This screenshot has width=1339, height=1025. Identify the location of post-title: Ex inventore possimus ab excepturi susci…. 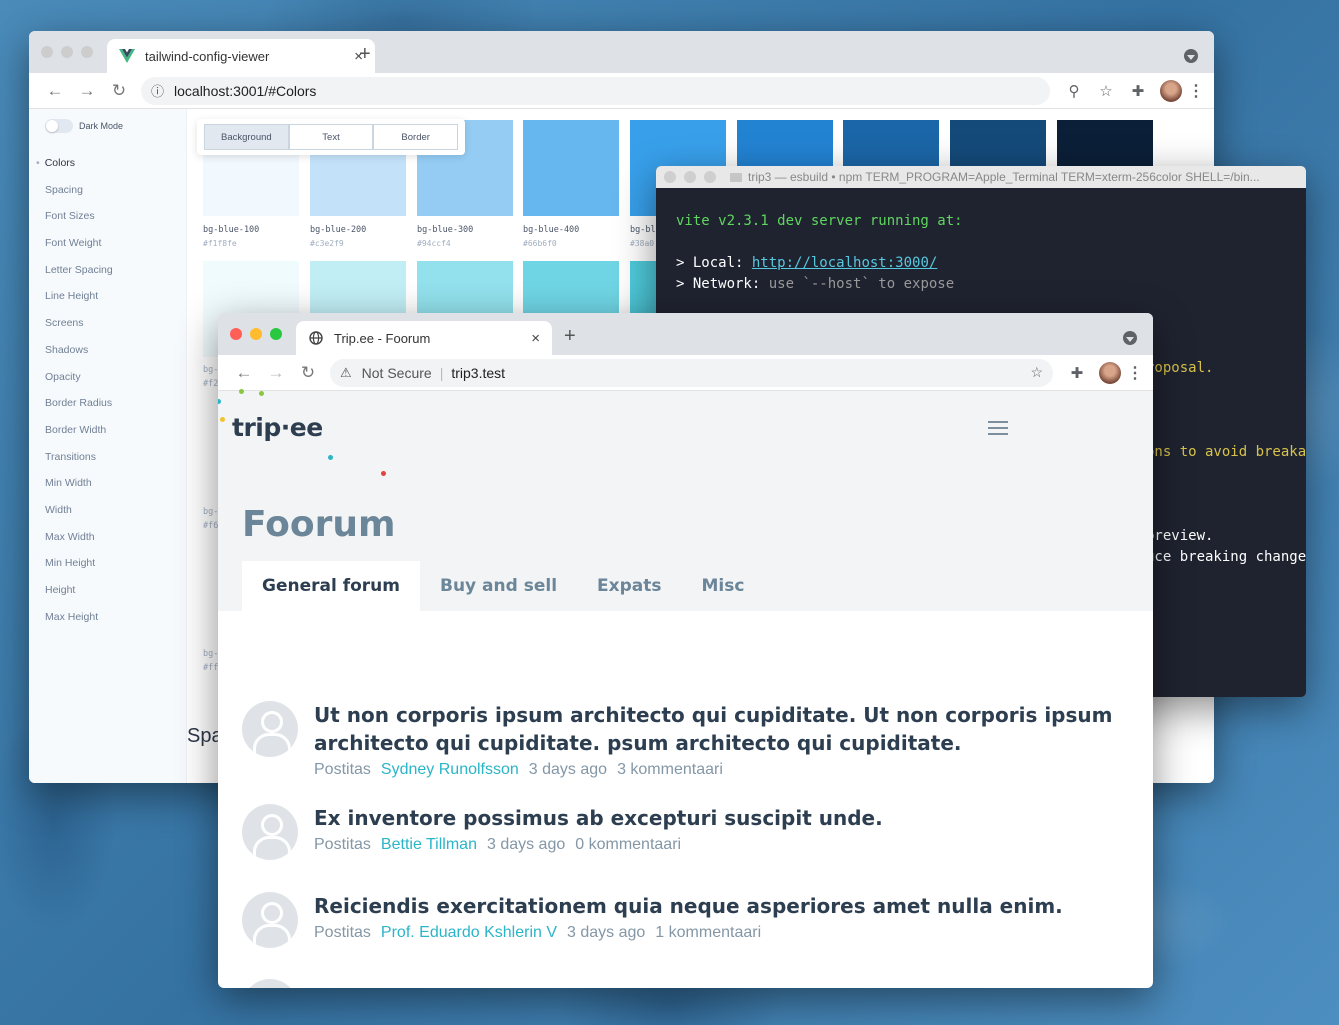
(721, 818).